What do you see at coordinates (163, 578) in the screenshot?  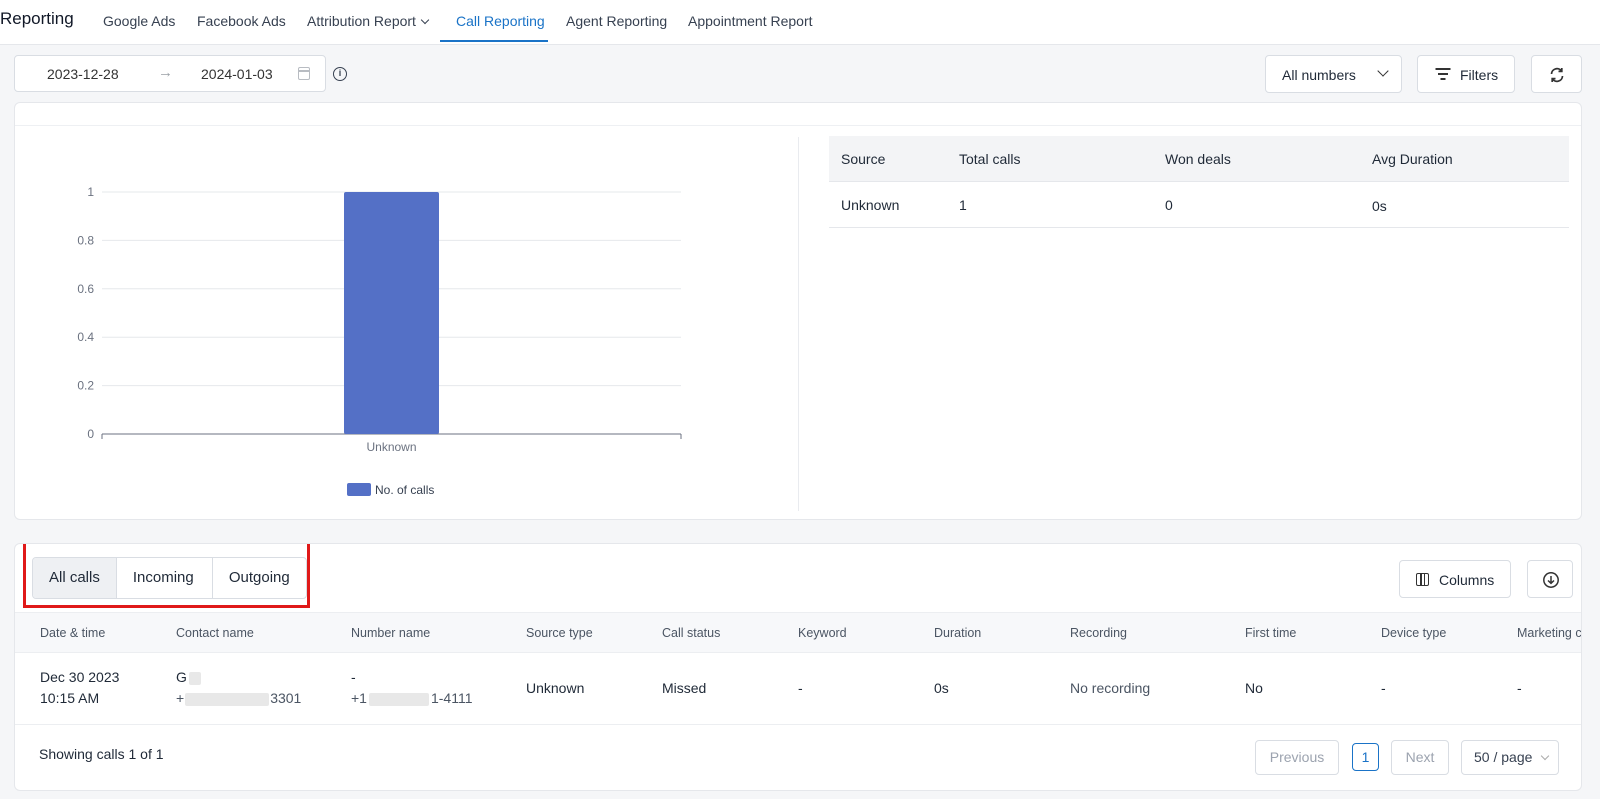 I see `segment-incoming: Incoming` at bounding box center [163, 578].